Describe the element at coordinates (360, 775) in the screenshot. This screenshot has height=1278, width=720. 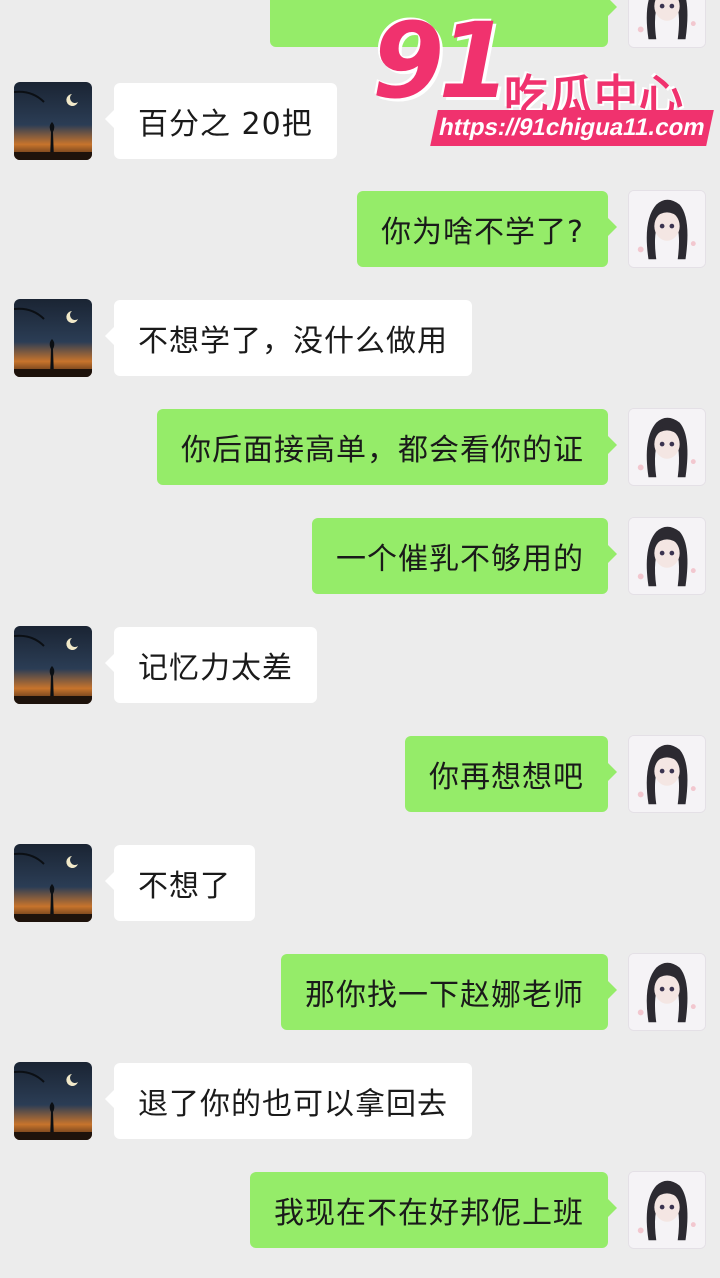
I see `message-row-right: 你再想想吧` at that location.